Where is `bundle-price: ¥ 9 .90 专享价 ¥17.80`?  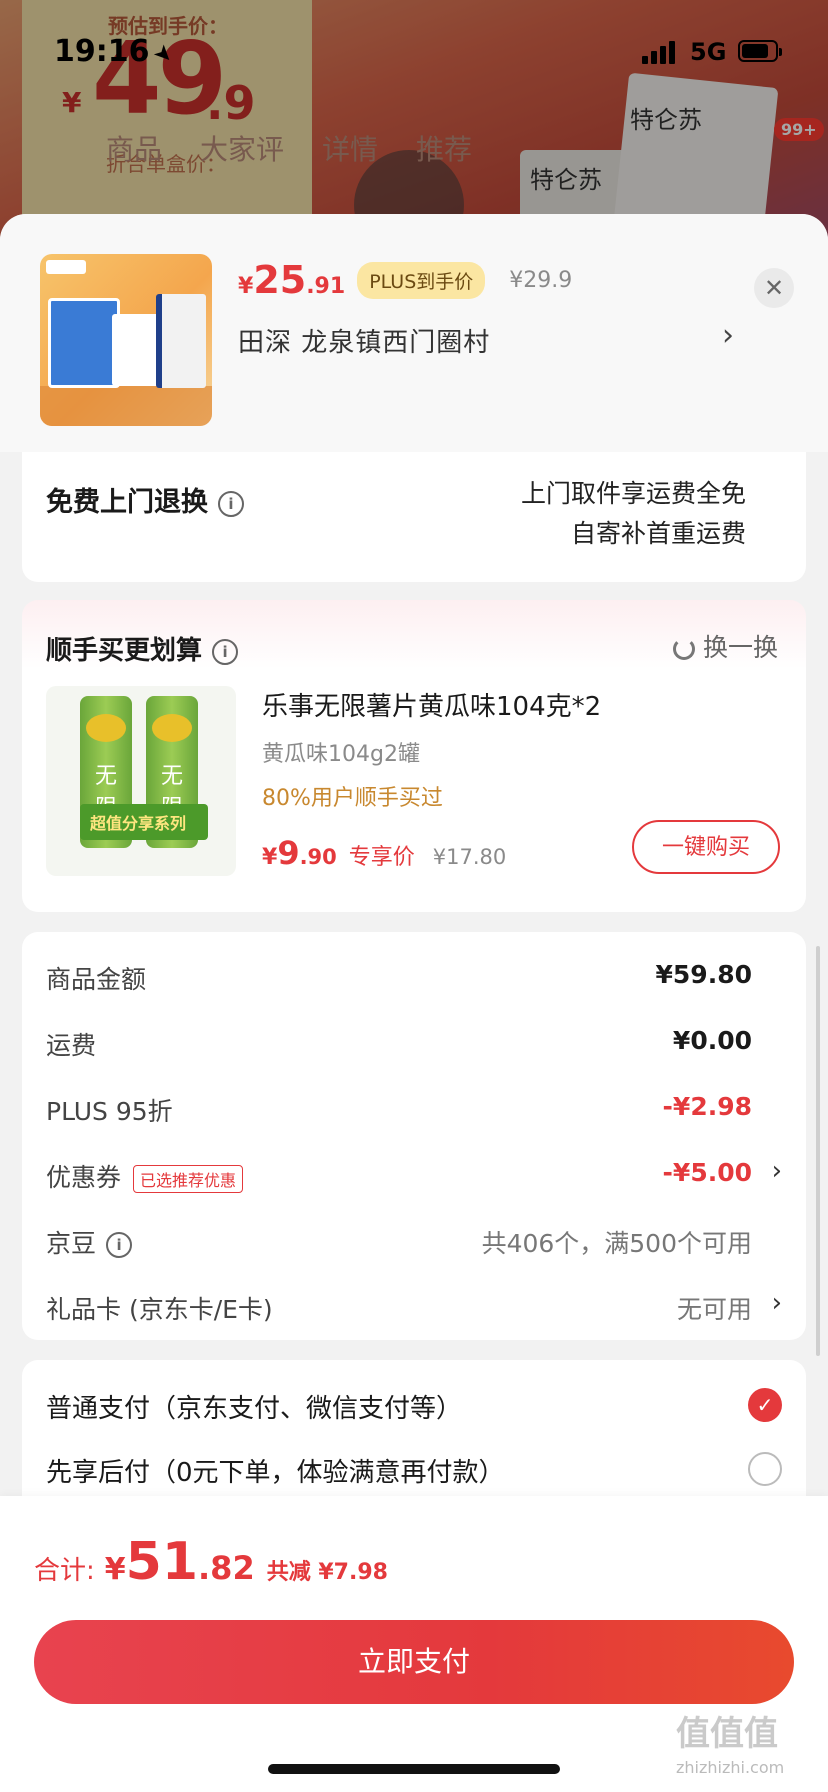 bundle-price: ¥ 9 .90 专享价 ¥17.80 is located at coordinates (384, 853).